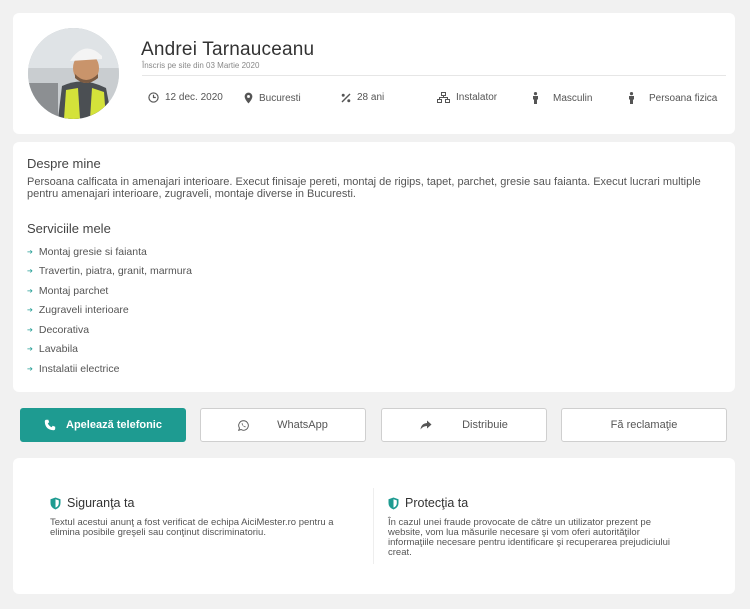  I want to click on male-icon, so click(535, 98).